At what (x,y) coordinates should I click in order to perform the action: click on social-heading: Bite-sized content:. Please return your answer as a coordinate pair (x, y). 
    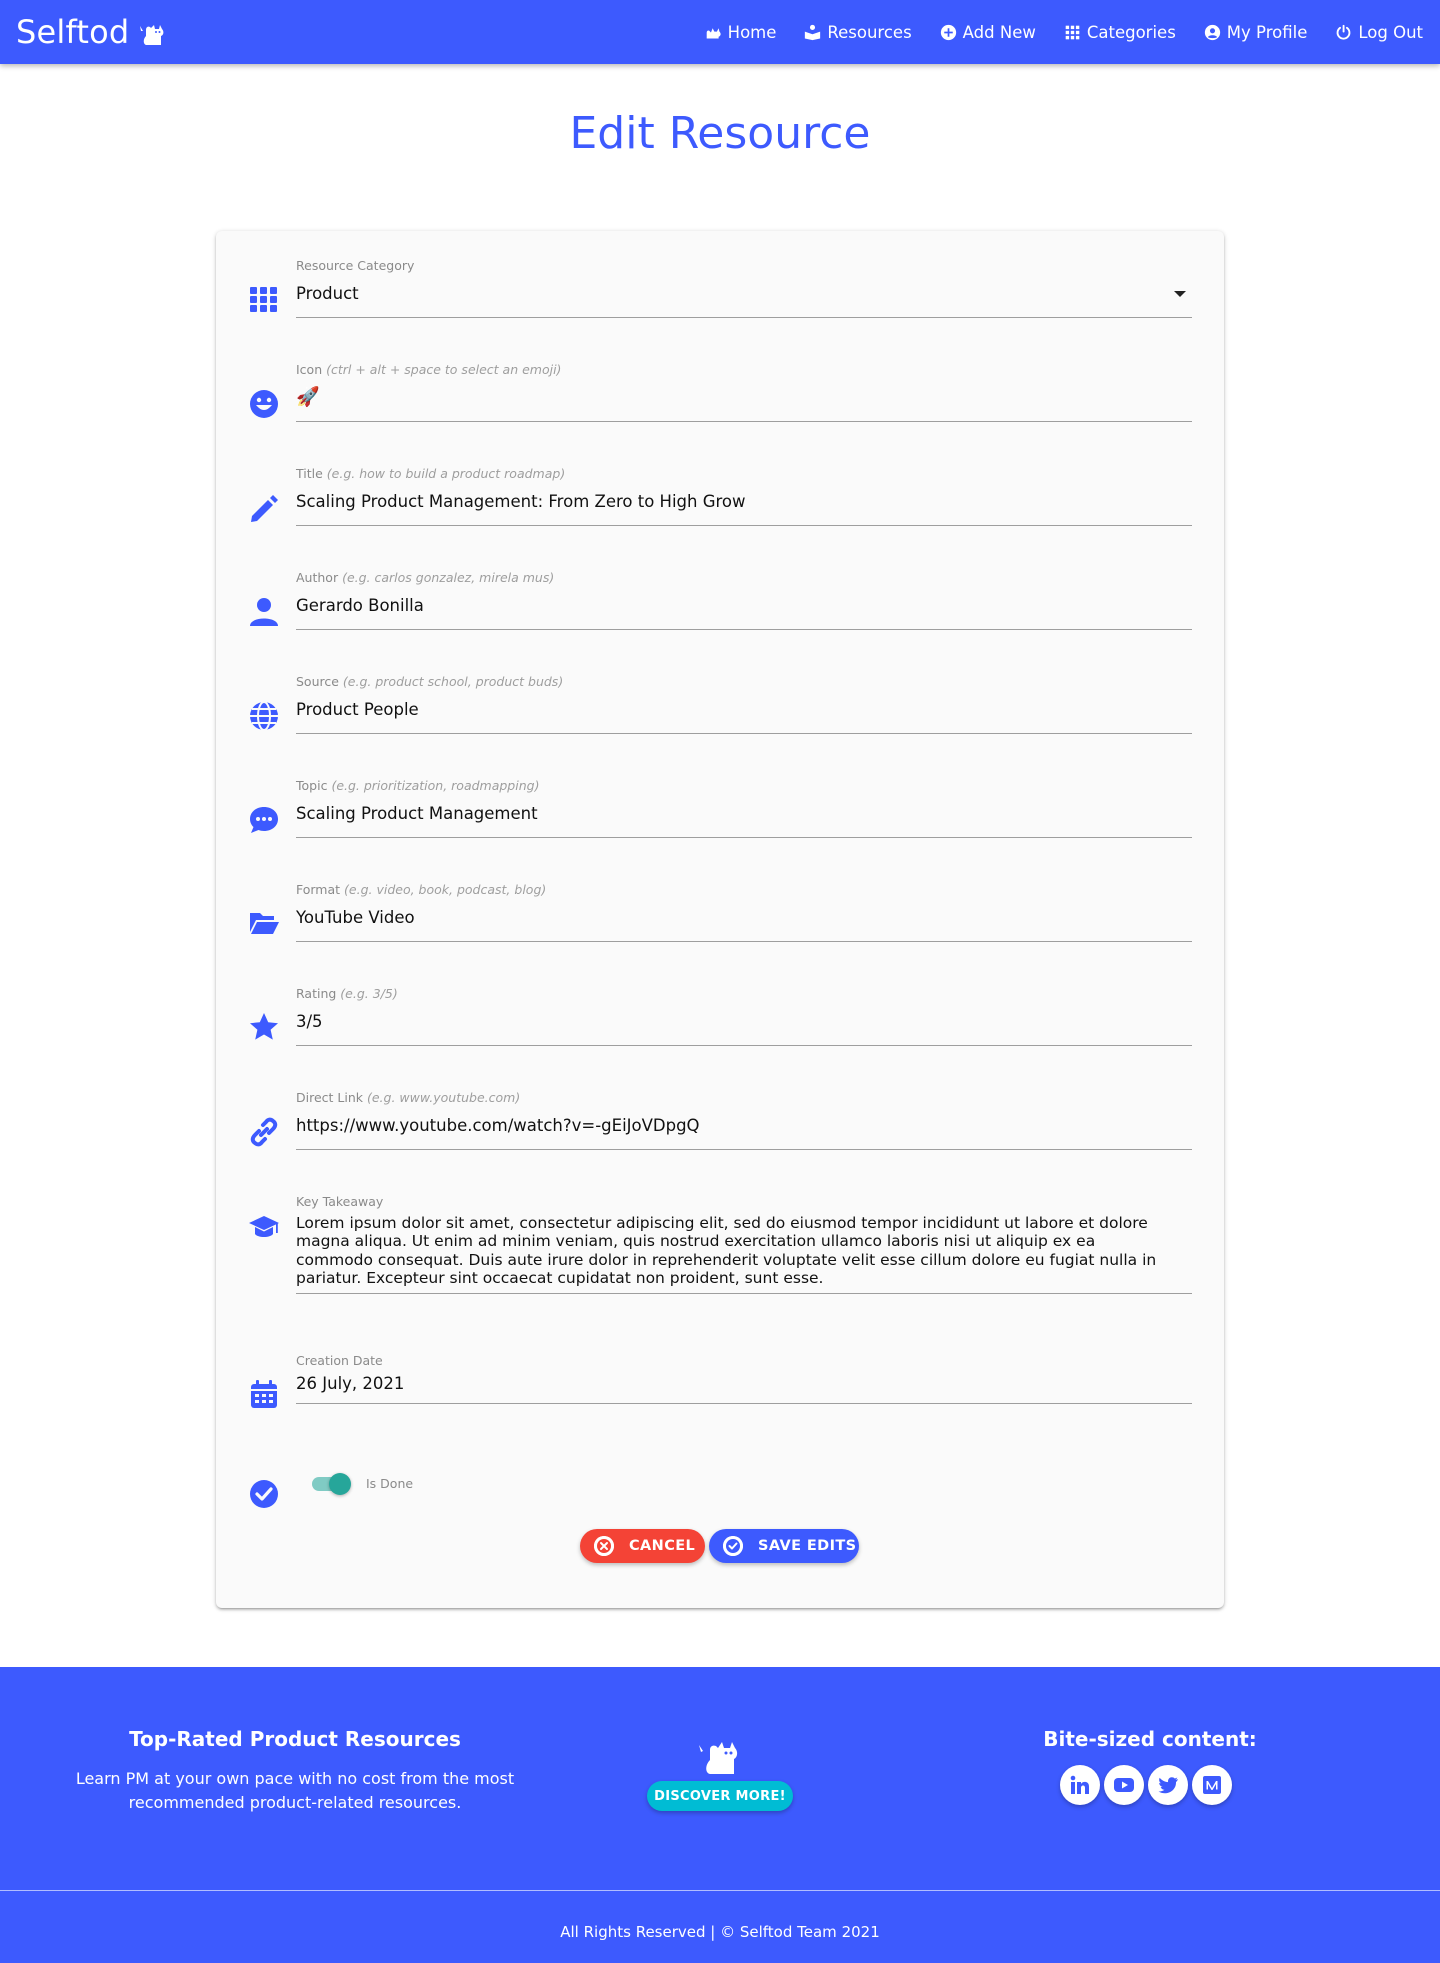
    Looking at the image, I should click on (1150, 1739).